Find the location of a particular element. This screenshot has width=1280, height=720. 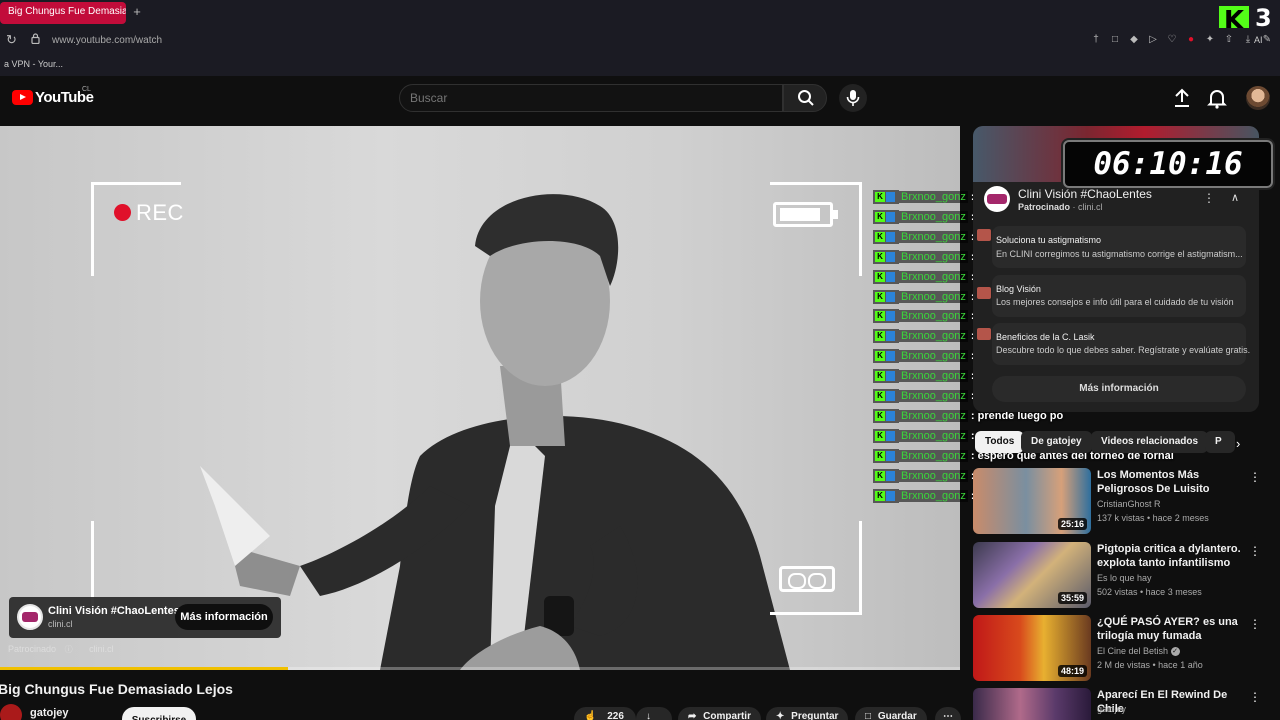

save-button: □ Guardar is located at coordinates (891, 713).